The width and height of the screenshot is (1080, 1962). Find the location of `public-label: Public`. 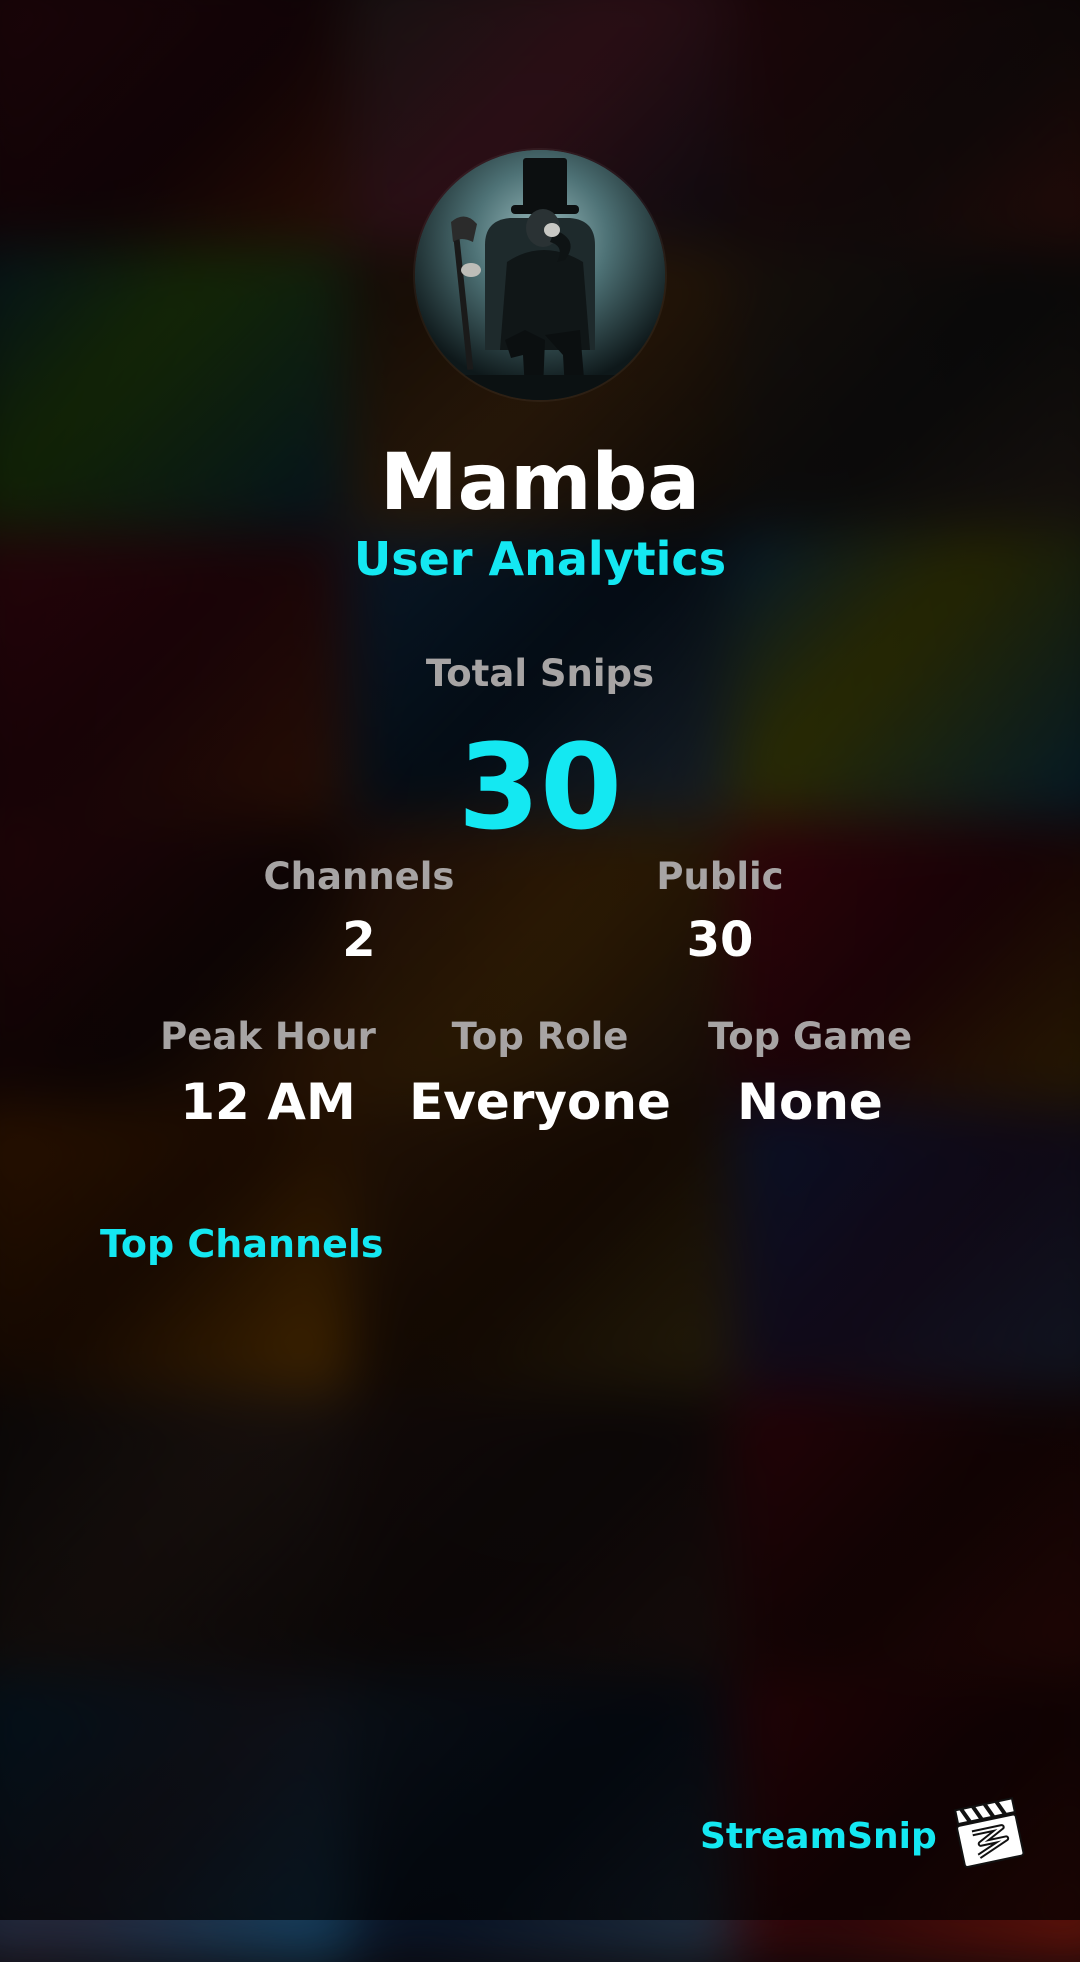

public-label: Public is located at coordinates (720, 876).